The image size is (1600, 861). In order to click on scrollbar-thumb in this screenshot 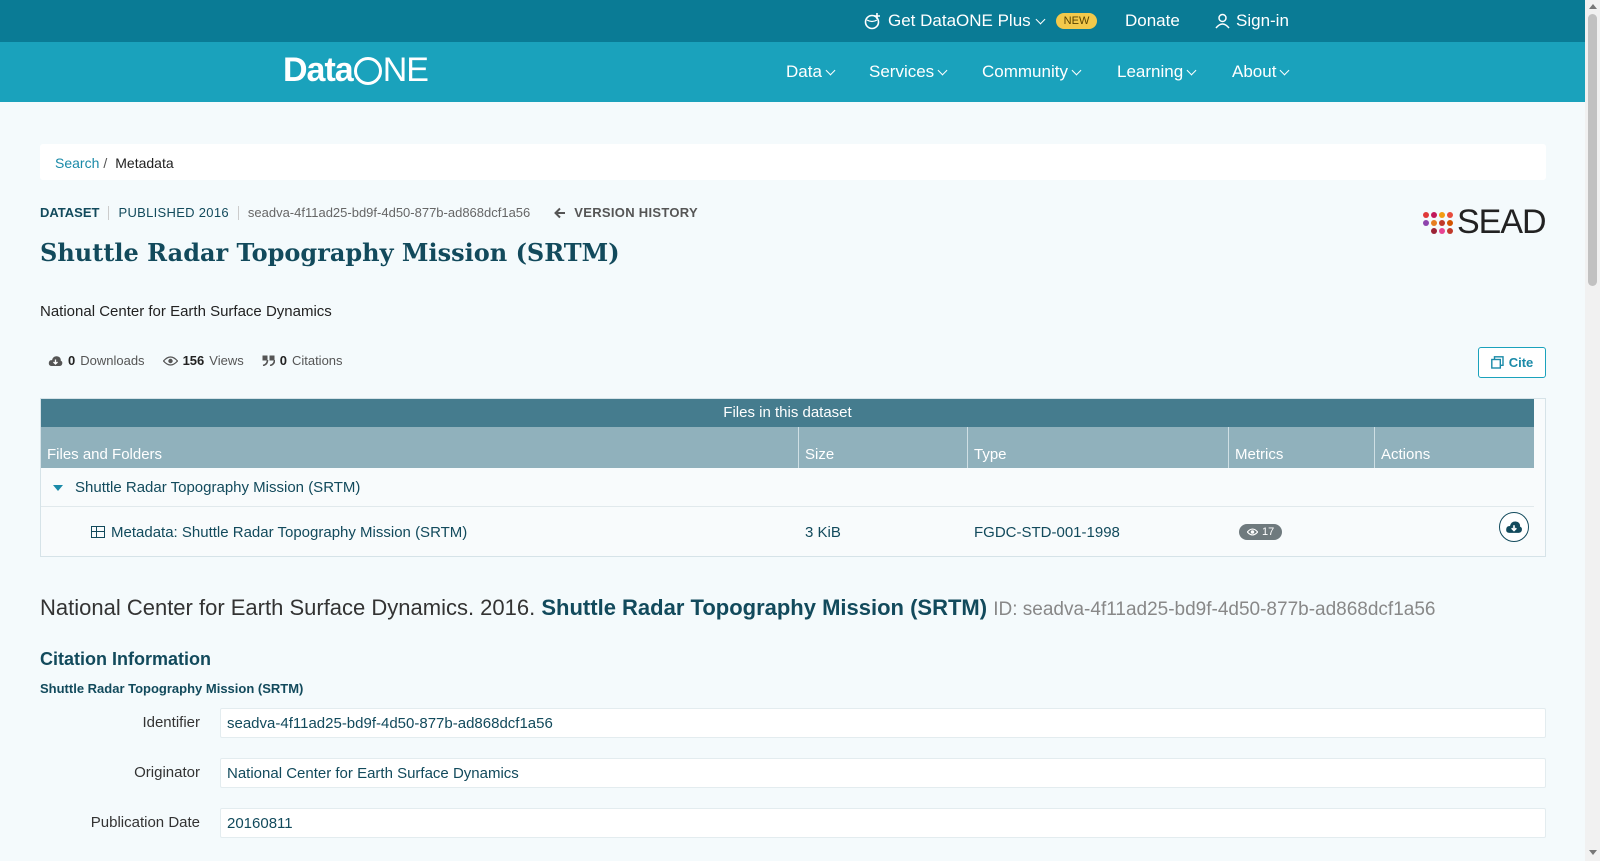, I will do `click(1592, 150)`.